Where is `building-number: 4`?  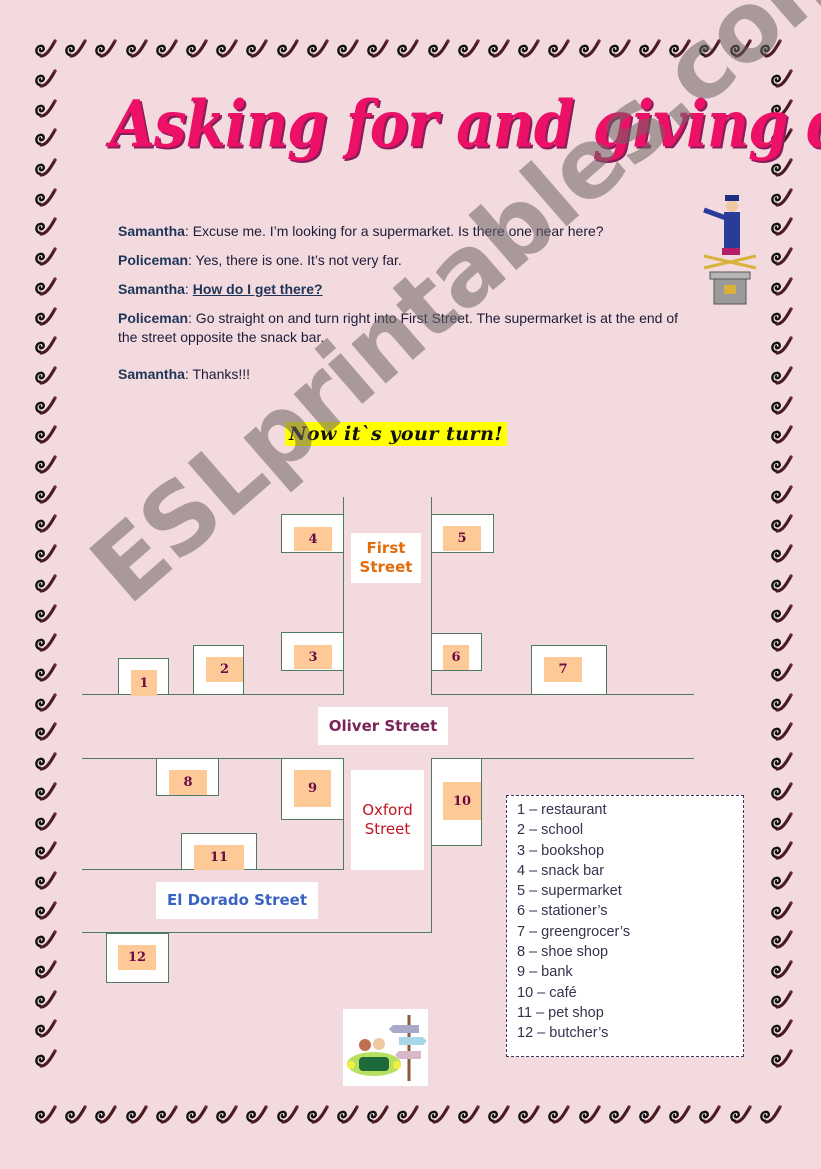
building-number: 4 is located at coordinates (313, 539).